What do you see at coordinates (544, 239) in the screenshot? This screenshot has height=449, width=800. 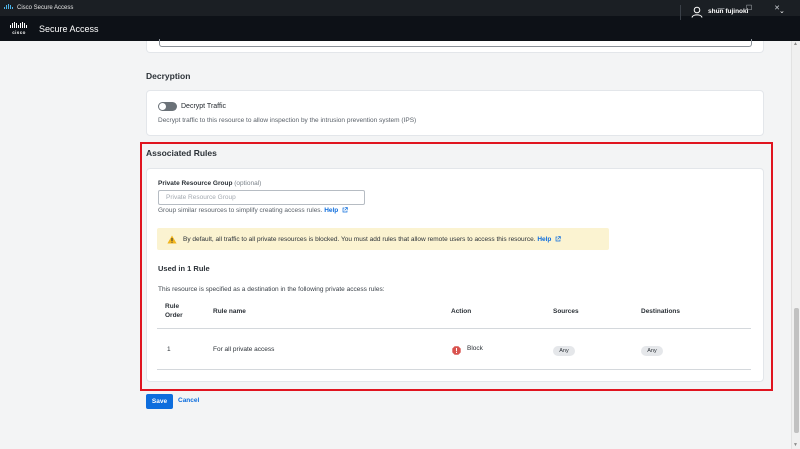 I see `warning-help-link: Help` at bounding box center [544, 239].